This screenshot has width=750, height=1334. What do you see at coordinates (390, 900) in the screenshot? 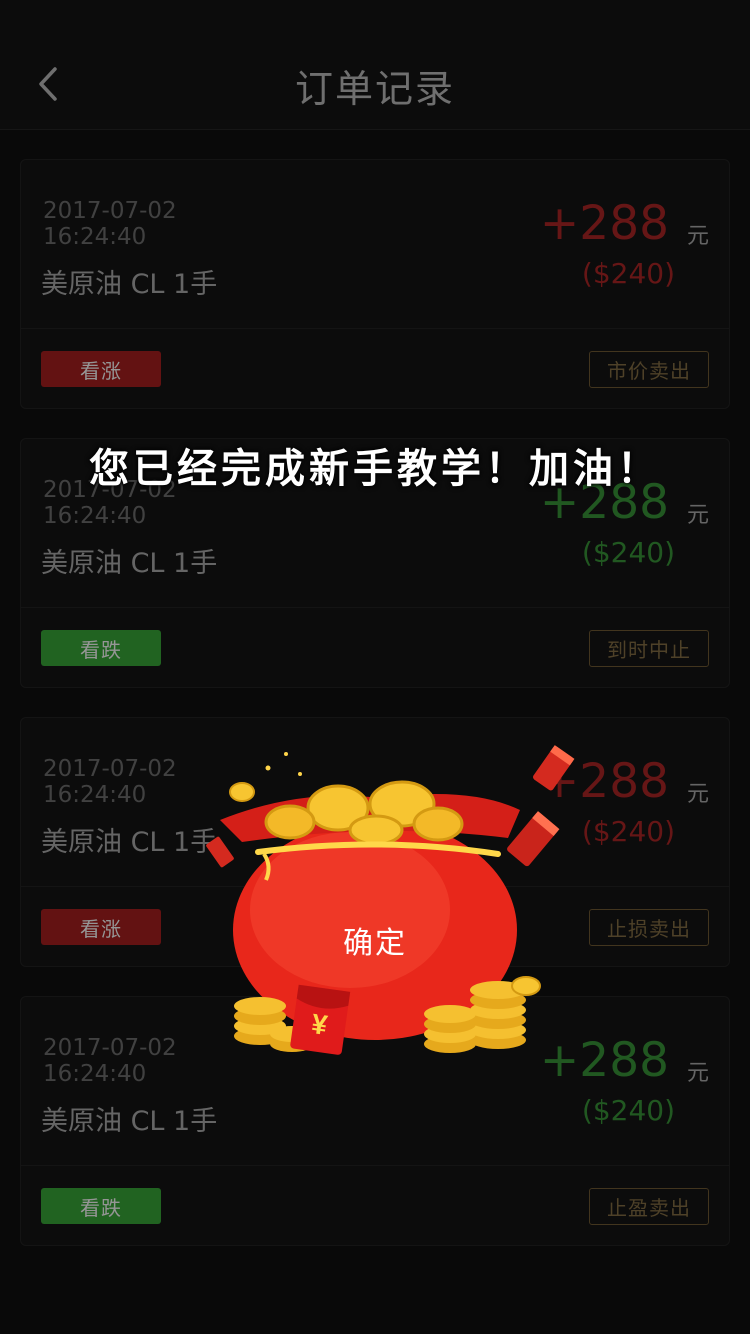
I see `money-bag-icon: ¥` at bounding box center [390, 900].